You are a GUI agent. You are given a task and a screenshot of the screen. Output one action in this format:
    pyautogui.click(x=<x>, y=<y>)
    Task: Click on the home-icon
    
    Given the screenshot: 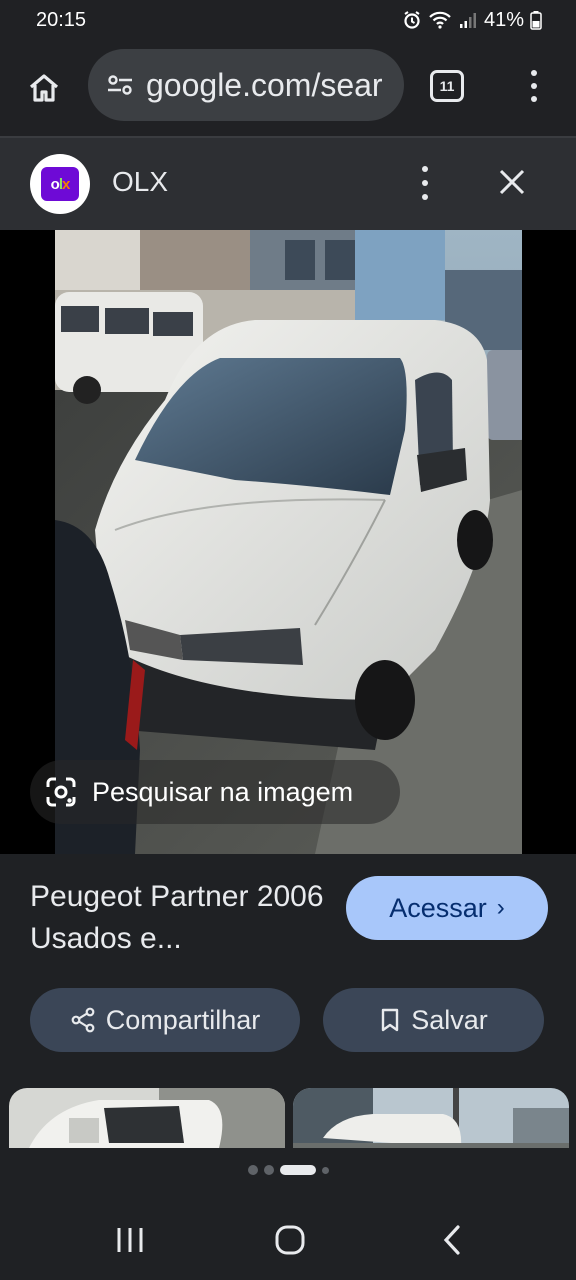 What is the action you would take?
    pyautogui.click(x=44, y=88)
    